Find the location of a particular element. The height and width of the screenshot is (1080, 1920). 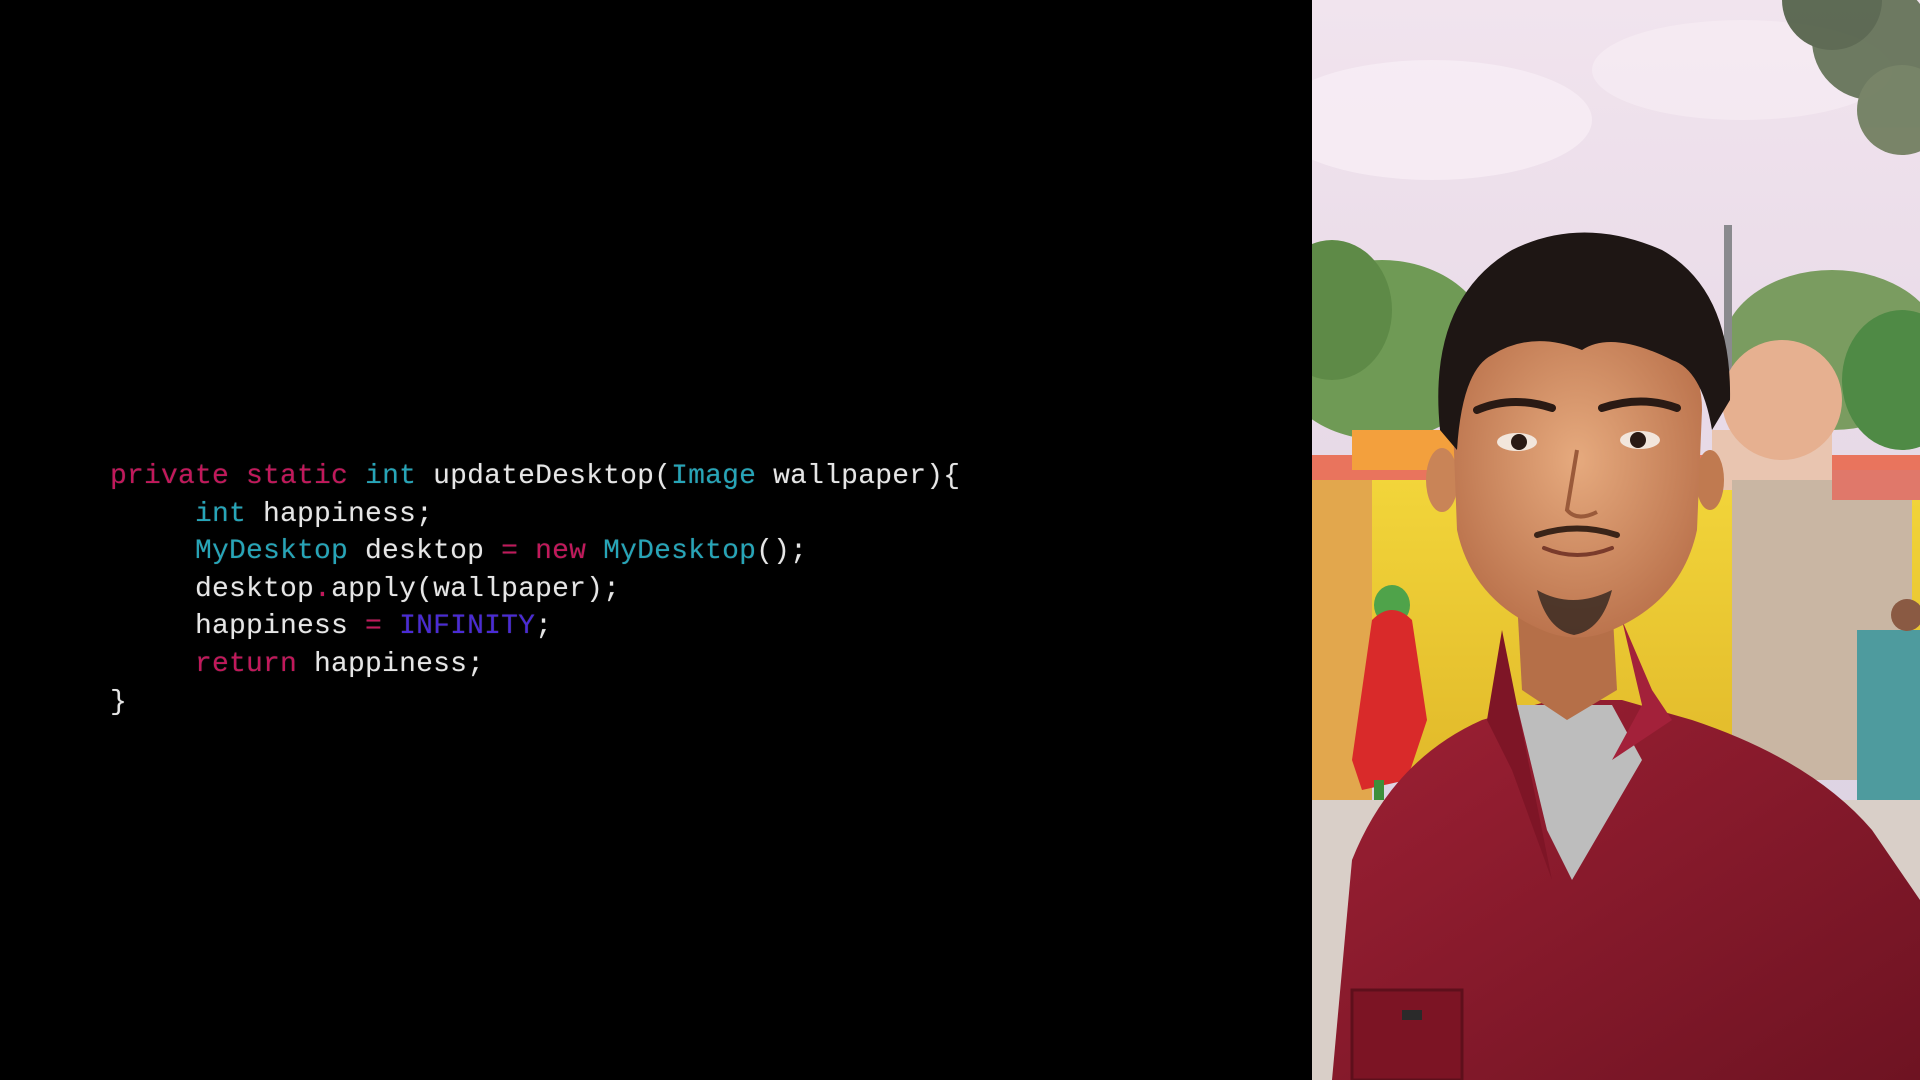

bystander-right is located at coordinates (1888, 704).